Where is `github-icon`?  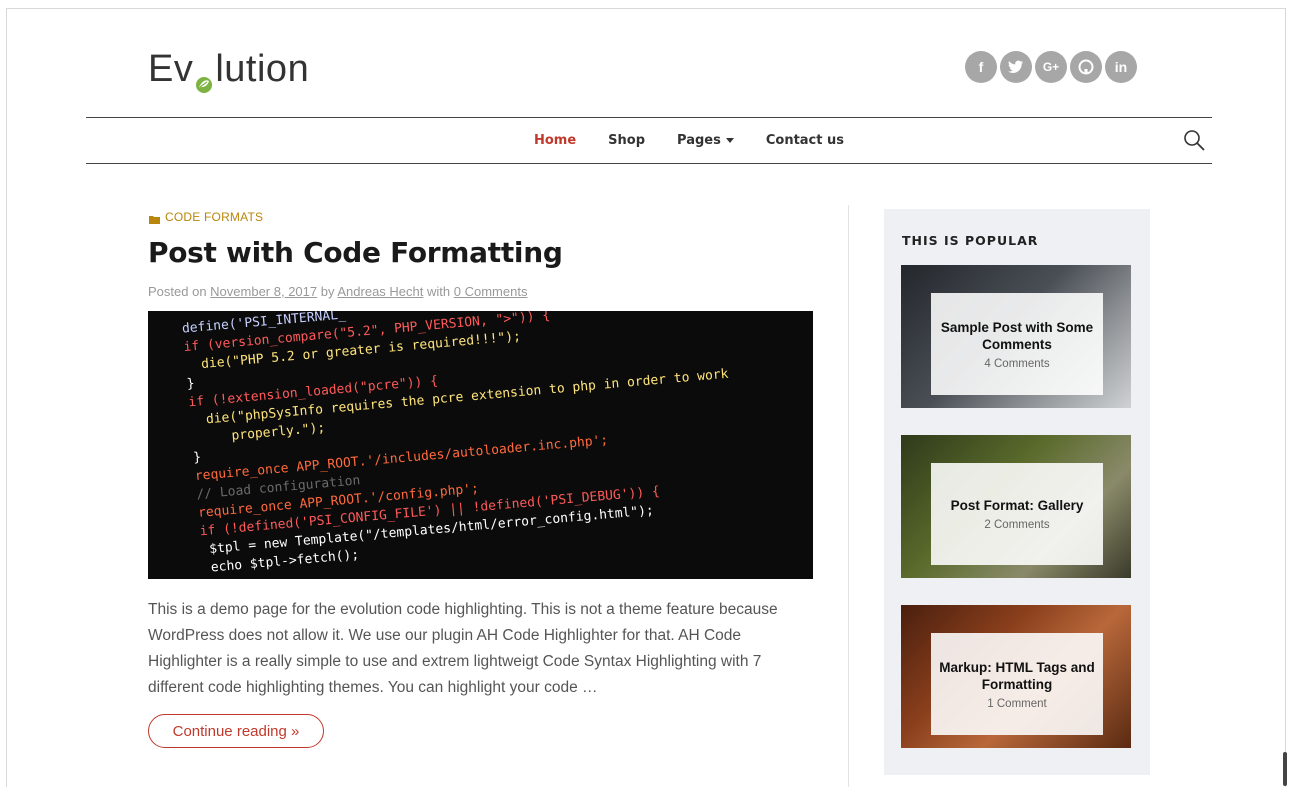 github-icon is located at coordinates (1086, 67).